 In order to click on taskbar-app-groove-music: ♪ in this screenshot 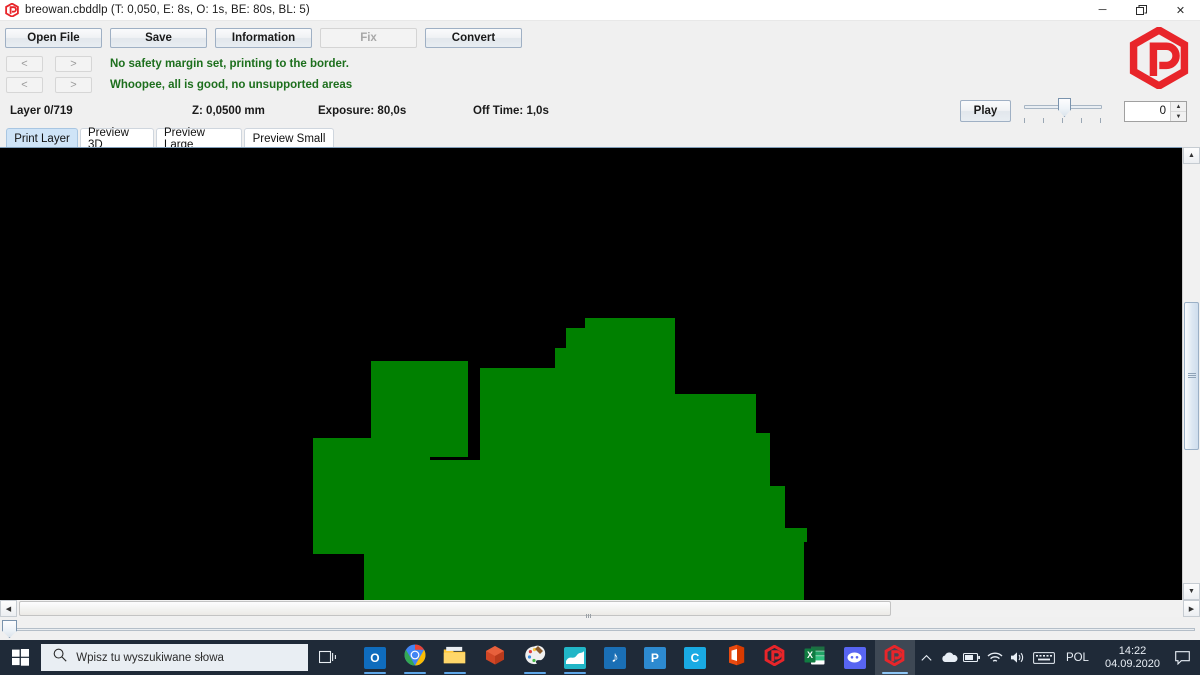, I will do `click(615, 657)`.